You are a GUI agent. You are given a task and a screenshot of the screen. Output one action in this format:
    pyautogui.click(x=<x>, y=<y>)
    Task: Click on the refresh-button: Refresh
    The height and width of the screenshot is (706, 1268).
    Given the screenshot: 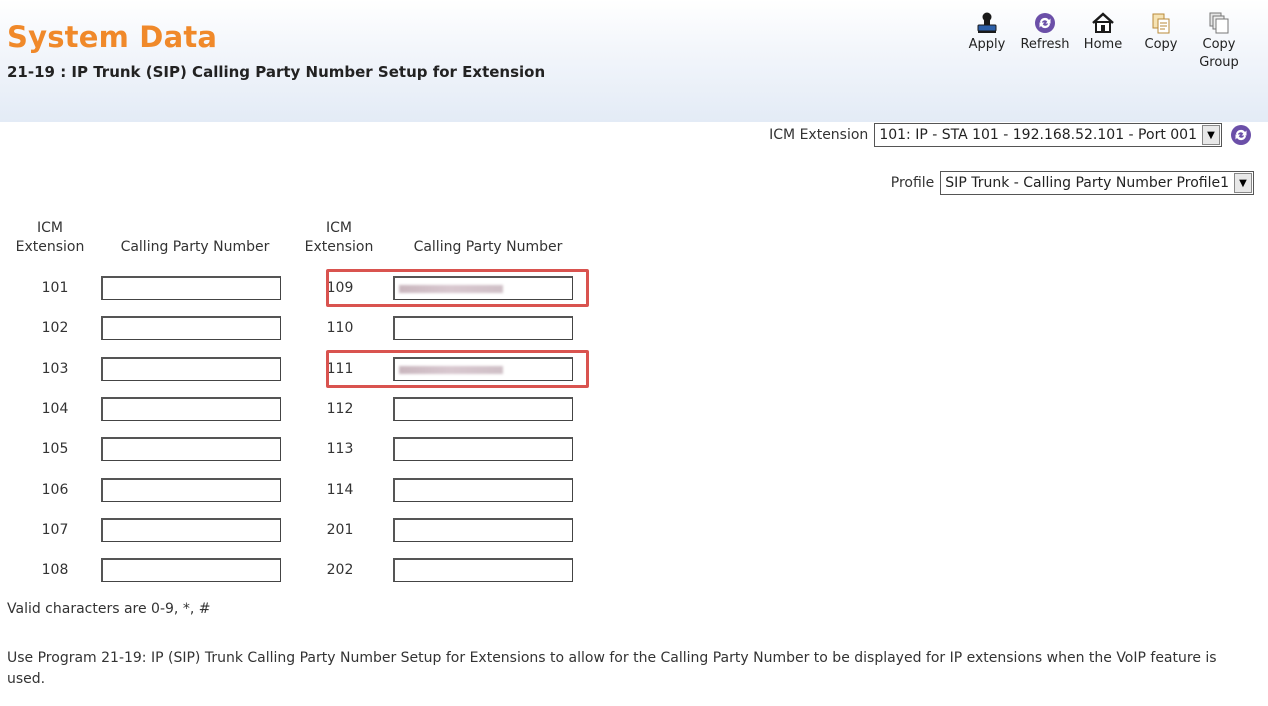 What is the action you would take?
    pyautogui.click(x=1045, y=41)
    